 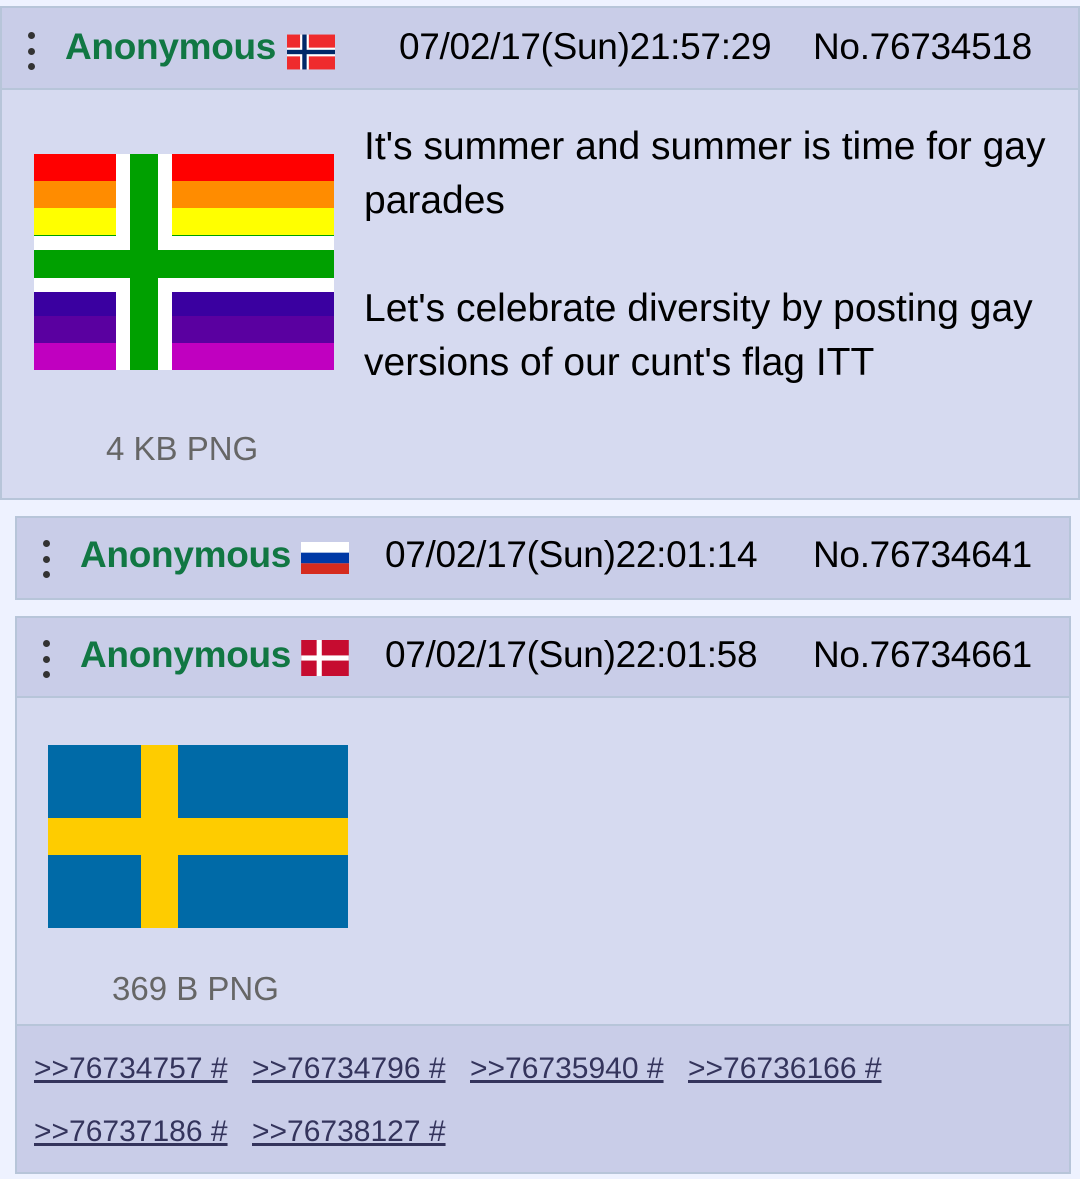 What do you see at coordinates (131, 1069) in the screenshot?
I see `reply-link: >>76734757 #` at bounding box center [131, 1069].